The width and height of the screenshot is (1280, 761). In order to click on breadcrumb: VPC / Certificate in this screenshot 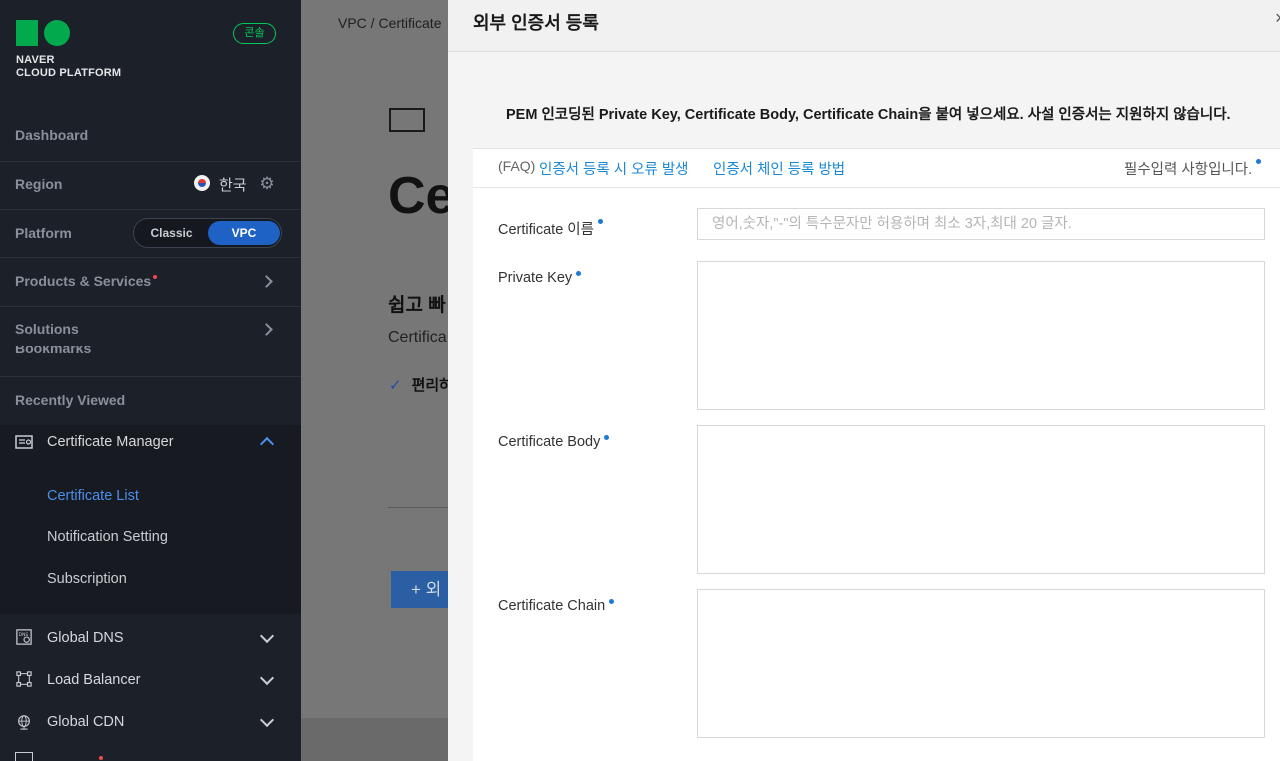, I will do `click(390, 23)`.